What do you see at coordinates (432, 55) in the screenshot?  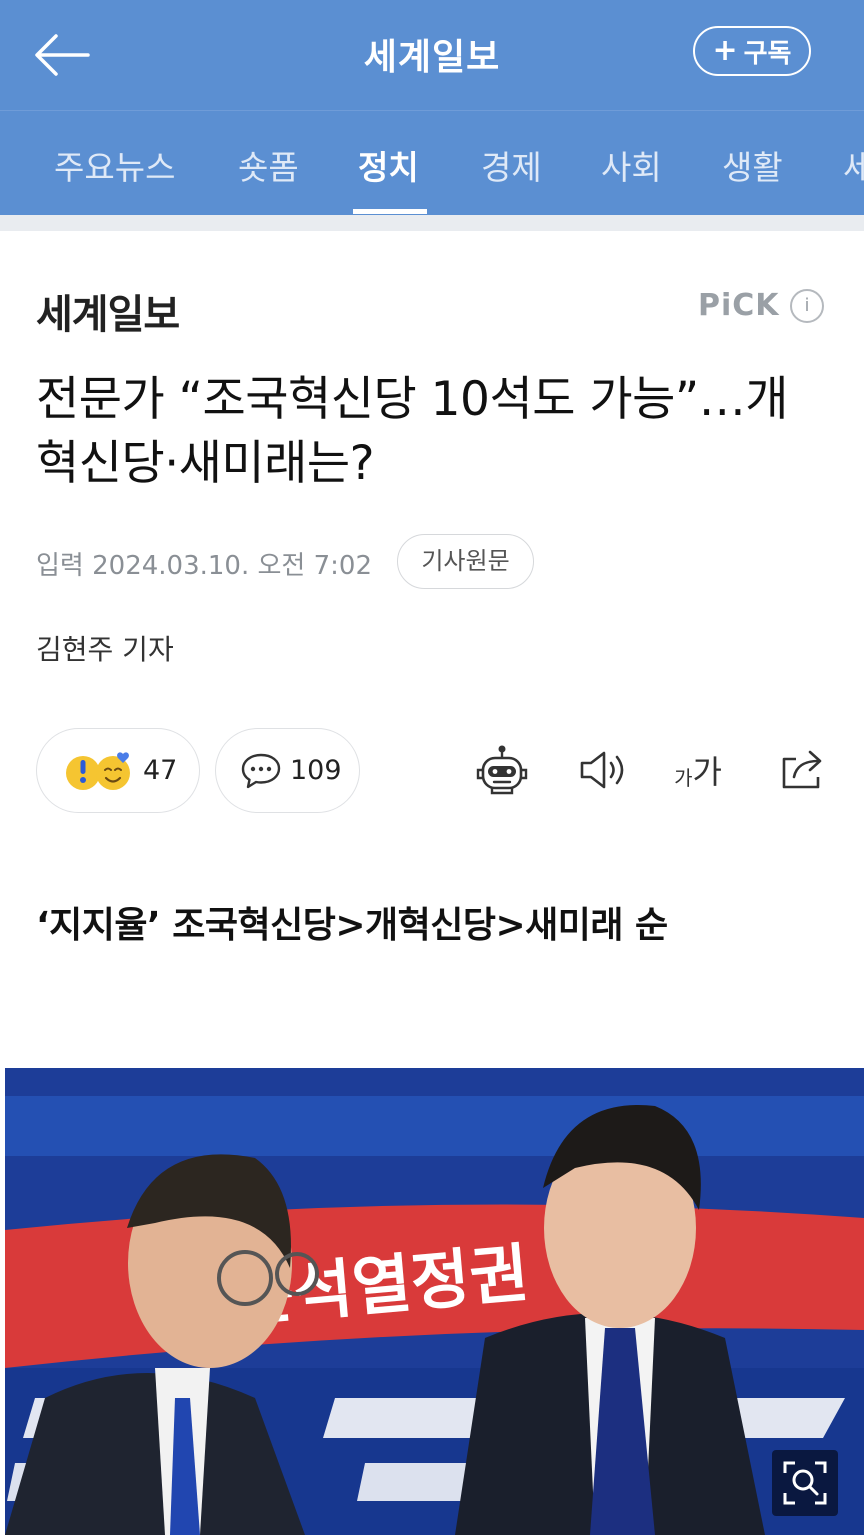 I see `top-bar: 세계일보 + 구독` at bounding box center [432, 55].